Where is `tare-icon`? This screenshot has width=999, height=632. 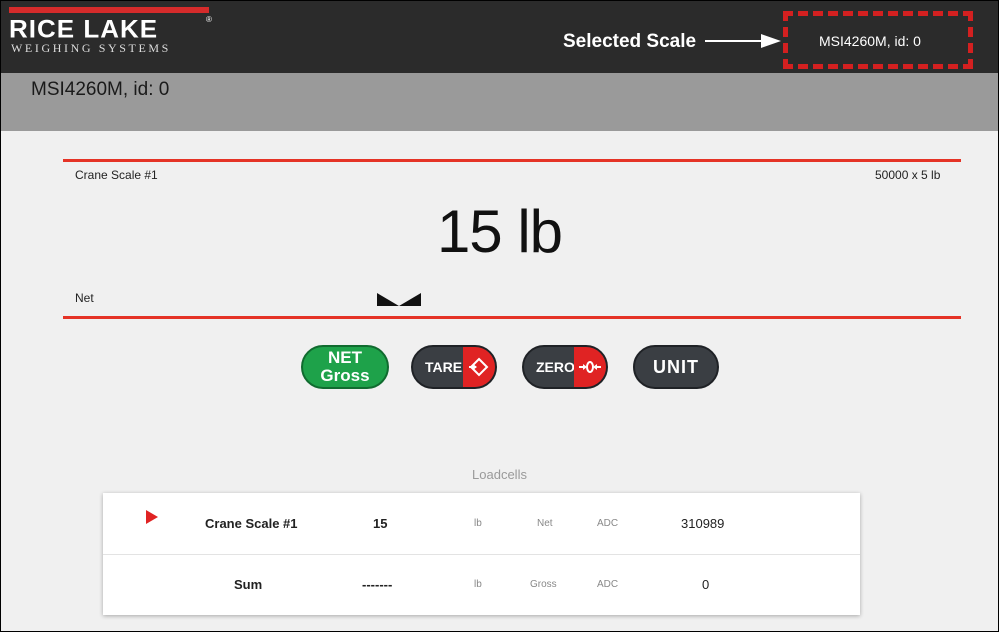 tare-icon is located at coordinates (479, 367).